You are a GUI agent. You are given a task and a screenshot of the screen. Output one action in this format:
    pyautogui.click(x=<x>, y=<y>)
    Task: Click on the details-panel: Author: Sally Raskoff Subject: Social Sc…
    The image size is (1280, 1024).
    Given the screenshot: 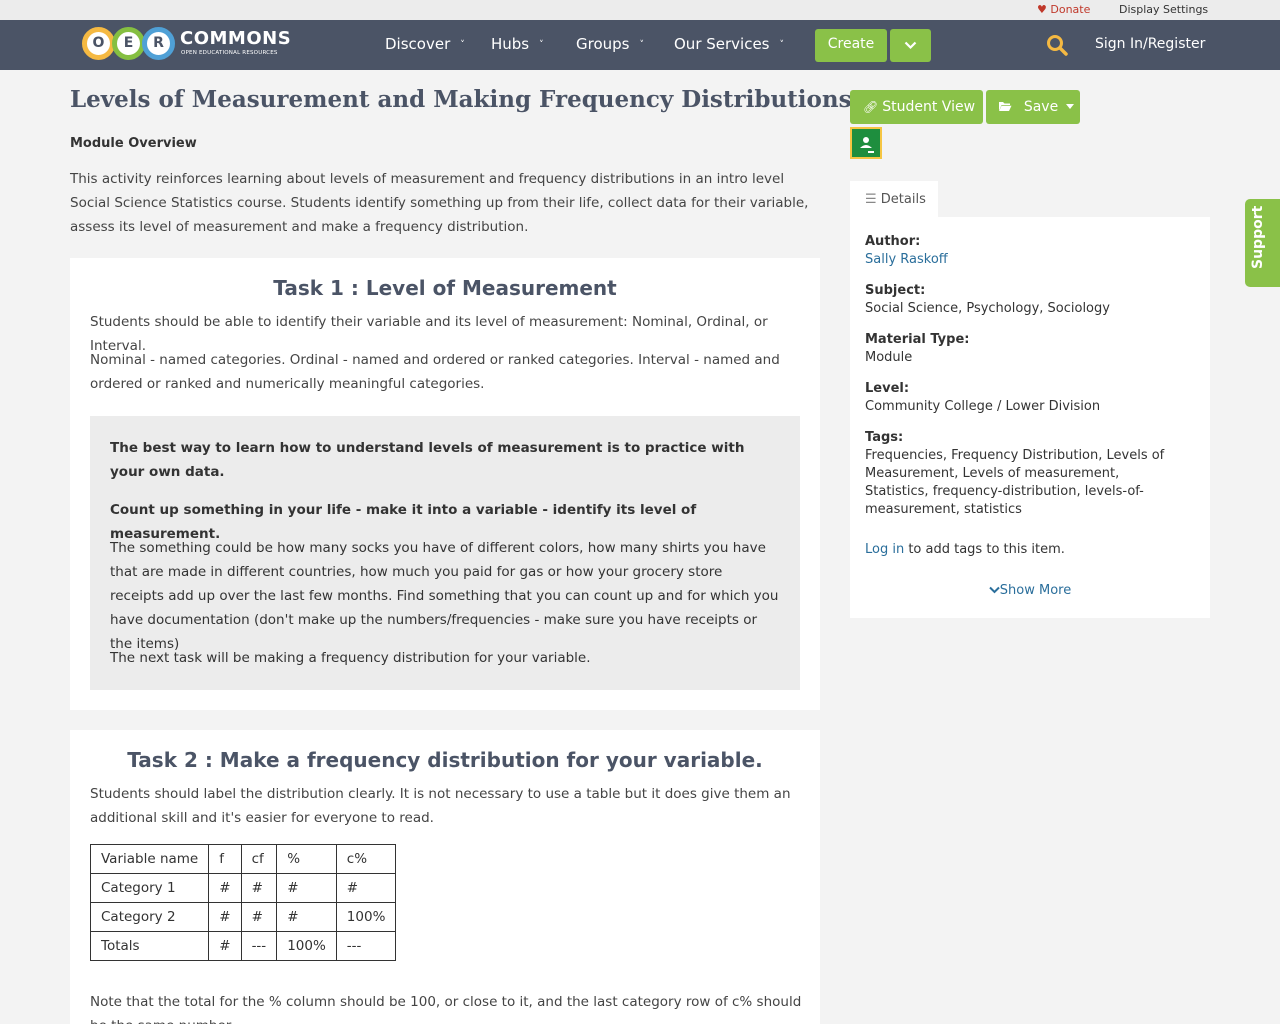 What is the action you would take?
    pyautogui.click(x=1030, y=417)
    